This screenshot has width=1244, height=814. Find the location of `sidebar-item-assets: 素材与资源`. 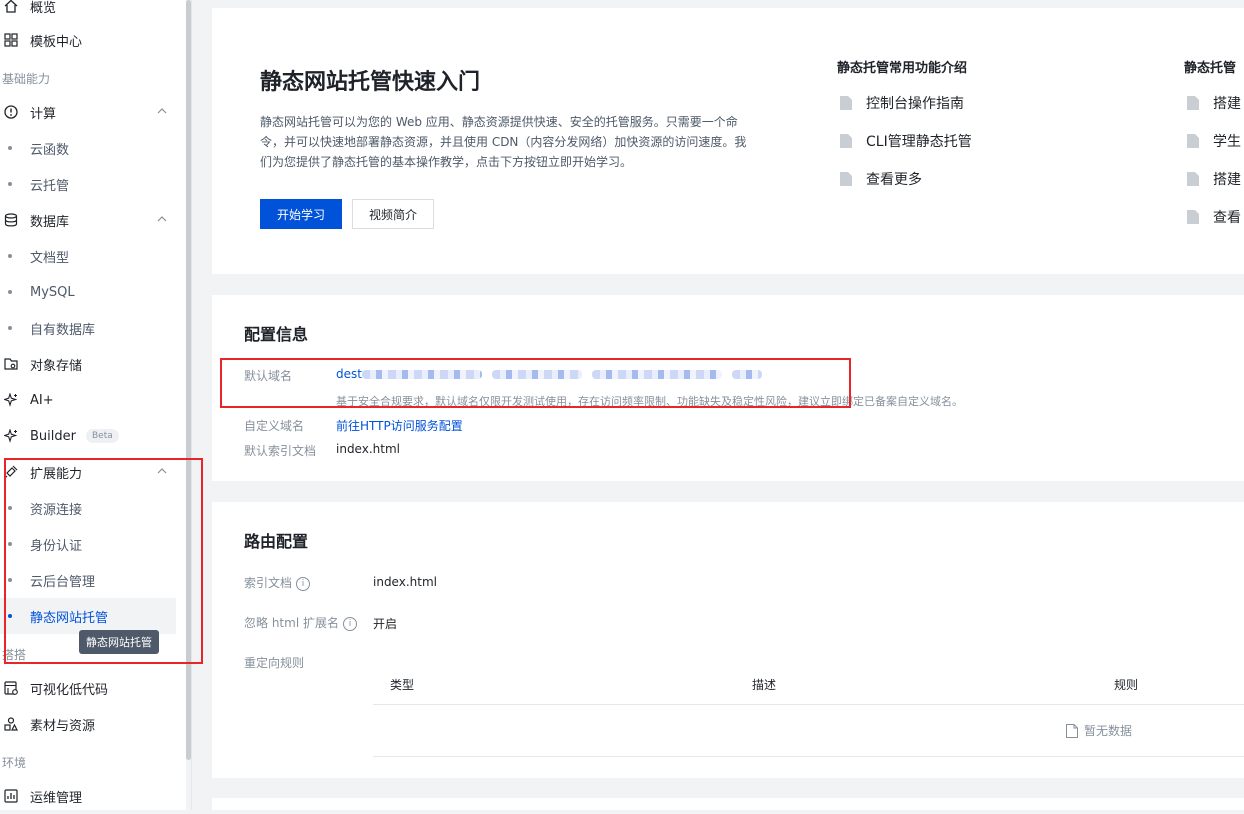

sidebar-item-assets: 素材与资源 is located at coordinates (93, 724).